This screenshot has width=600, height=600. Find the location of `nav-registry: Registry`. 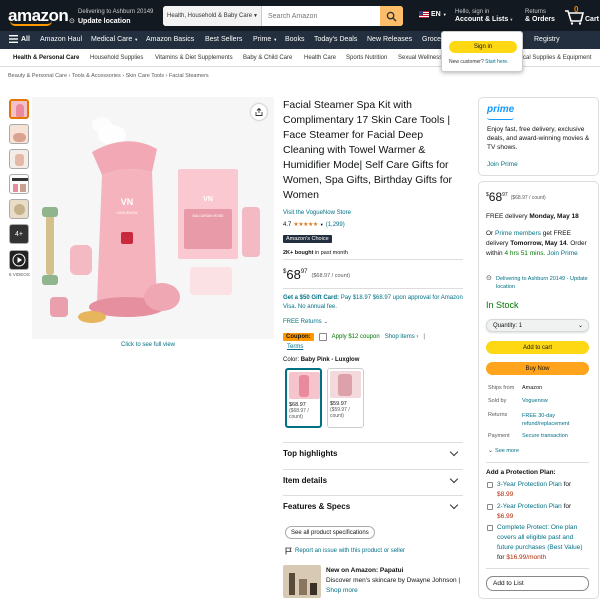

nav-registry: Registry is located at coordinates (547, 39).